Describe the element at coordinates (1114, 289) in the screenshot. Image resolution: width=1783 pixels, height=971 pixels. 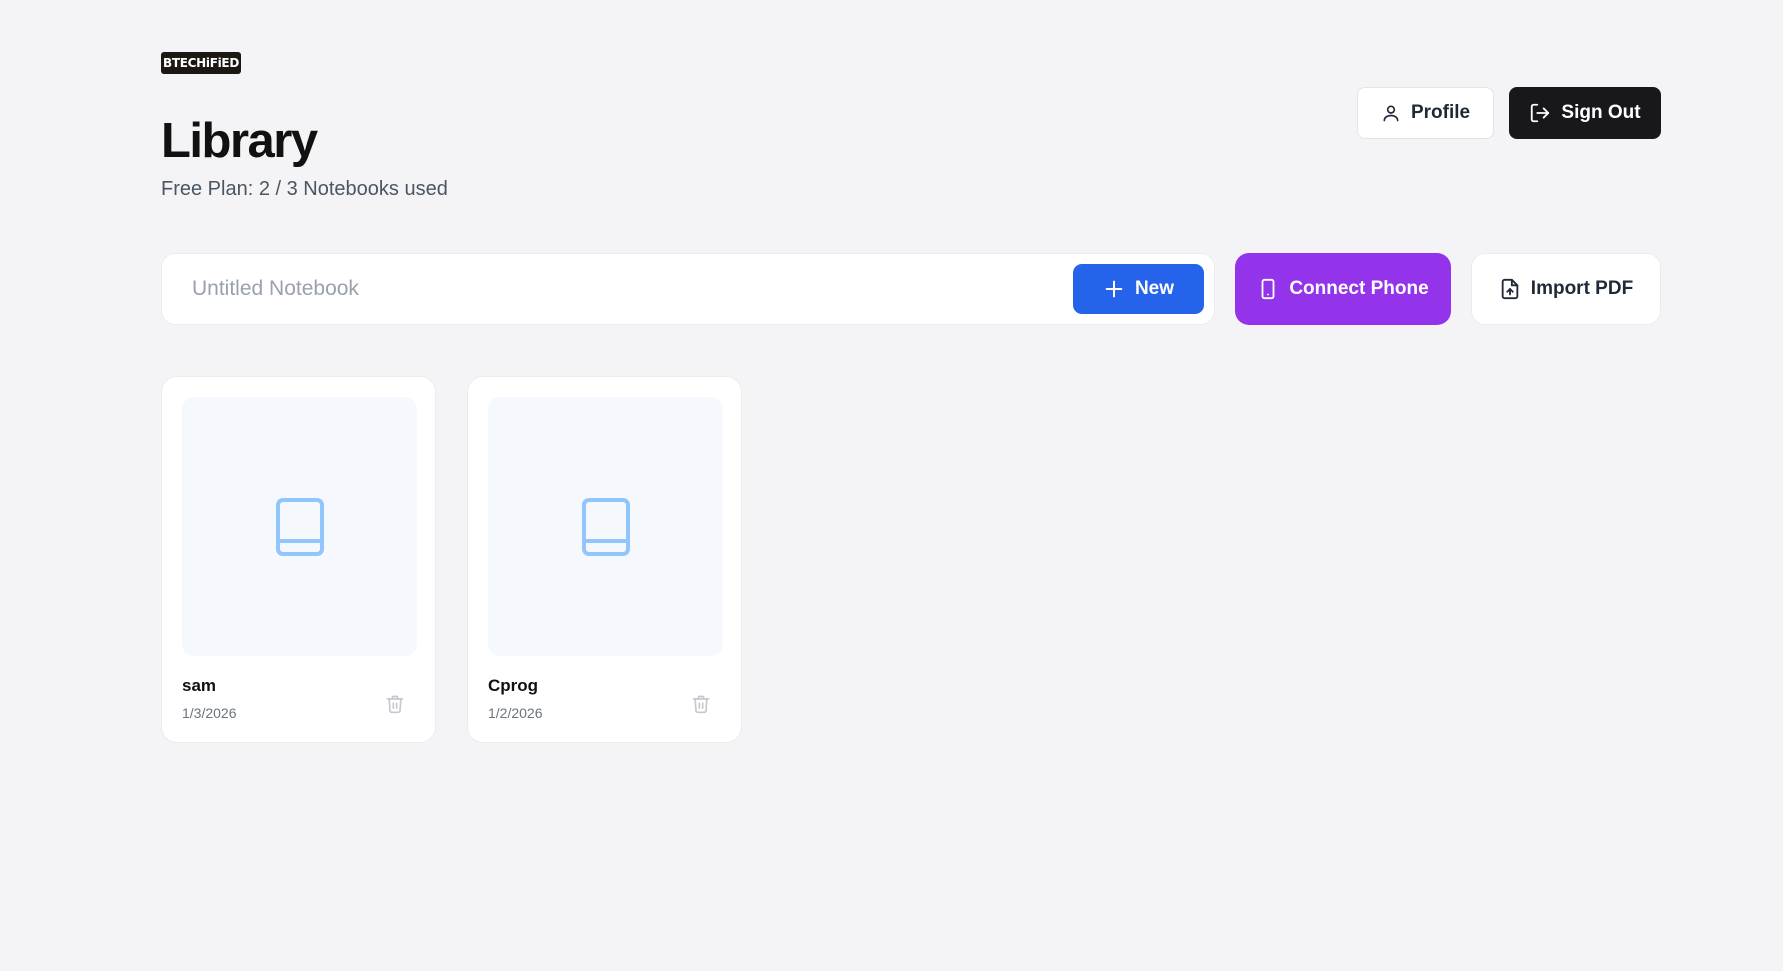
I see `plus-icon` at that location.